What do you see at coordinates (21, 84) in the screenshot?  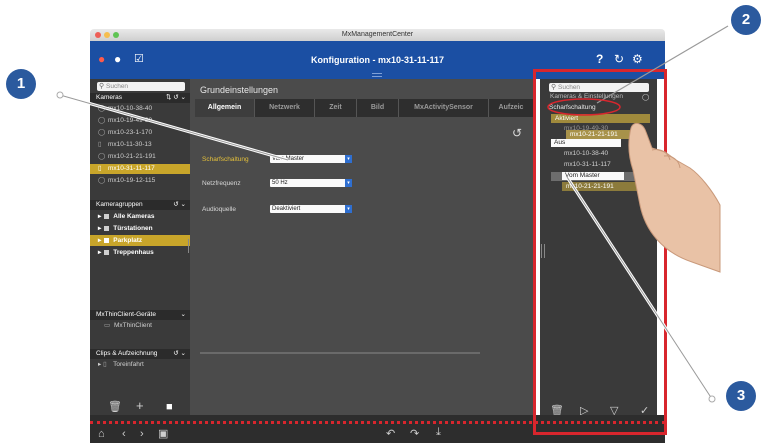 I see `callout-badge-1: 1` at bounding box center [21, 84].